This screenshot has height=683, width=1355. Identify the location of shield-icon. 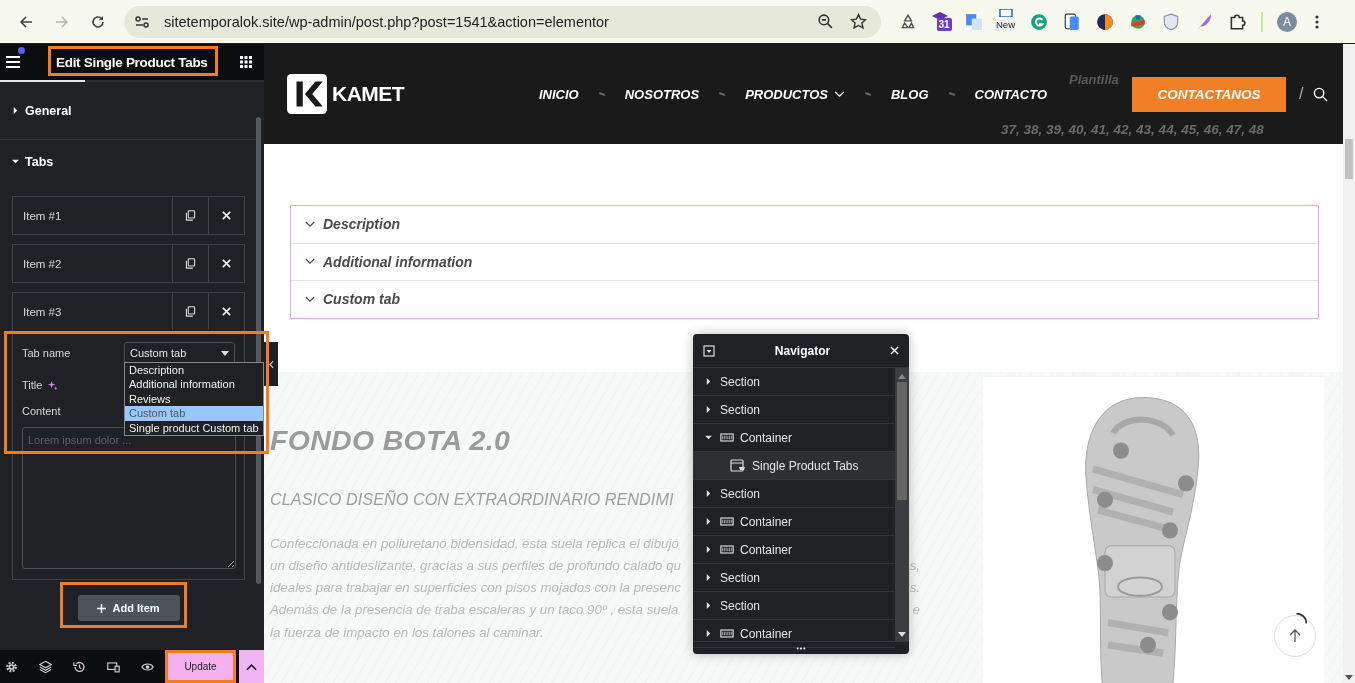
(1170, 21).